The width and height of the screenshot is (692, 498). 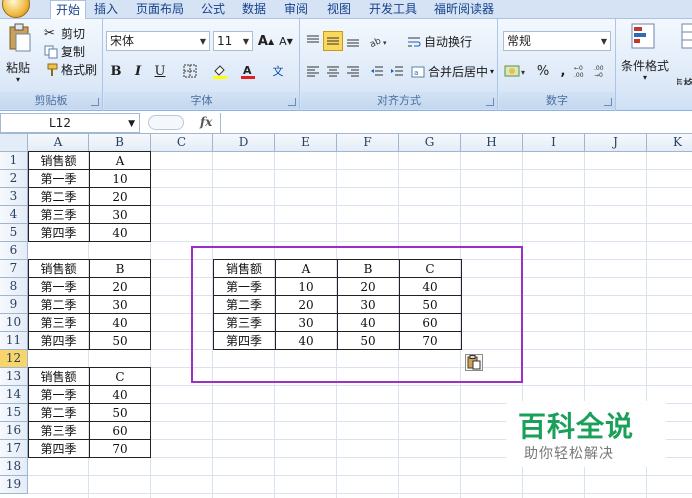 I want to click on table-a-cell: 第四季, so click(x=58, y=233).